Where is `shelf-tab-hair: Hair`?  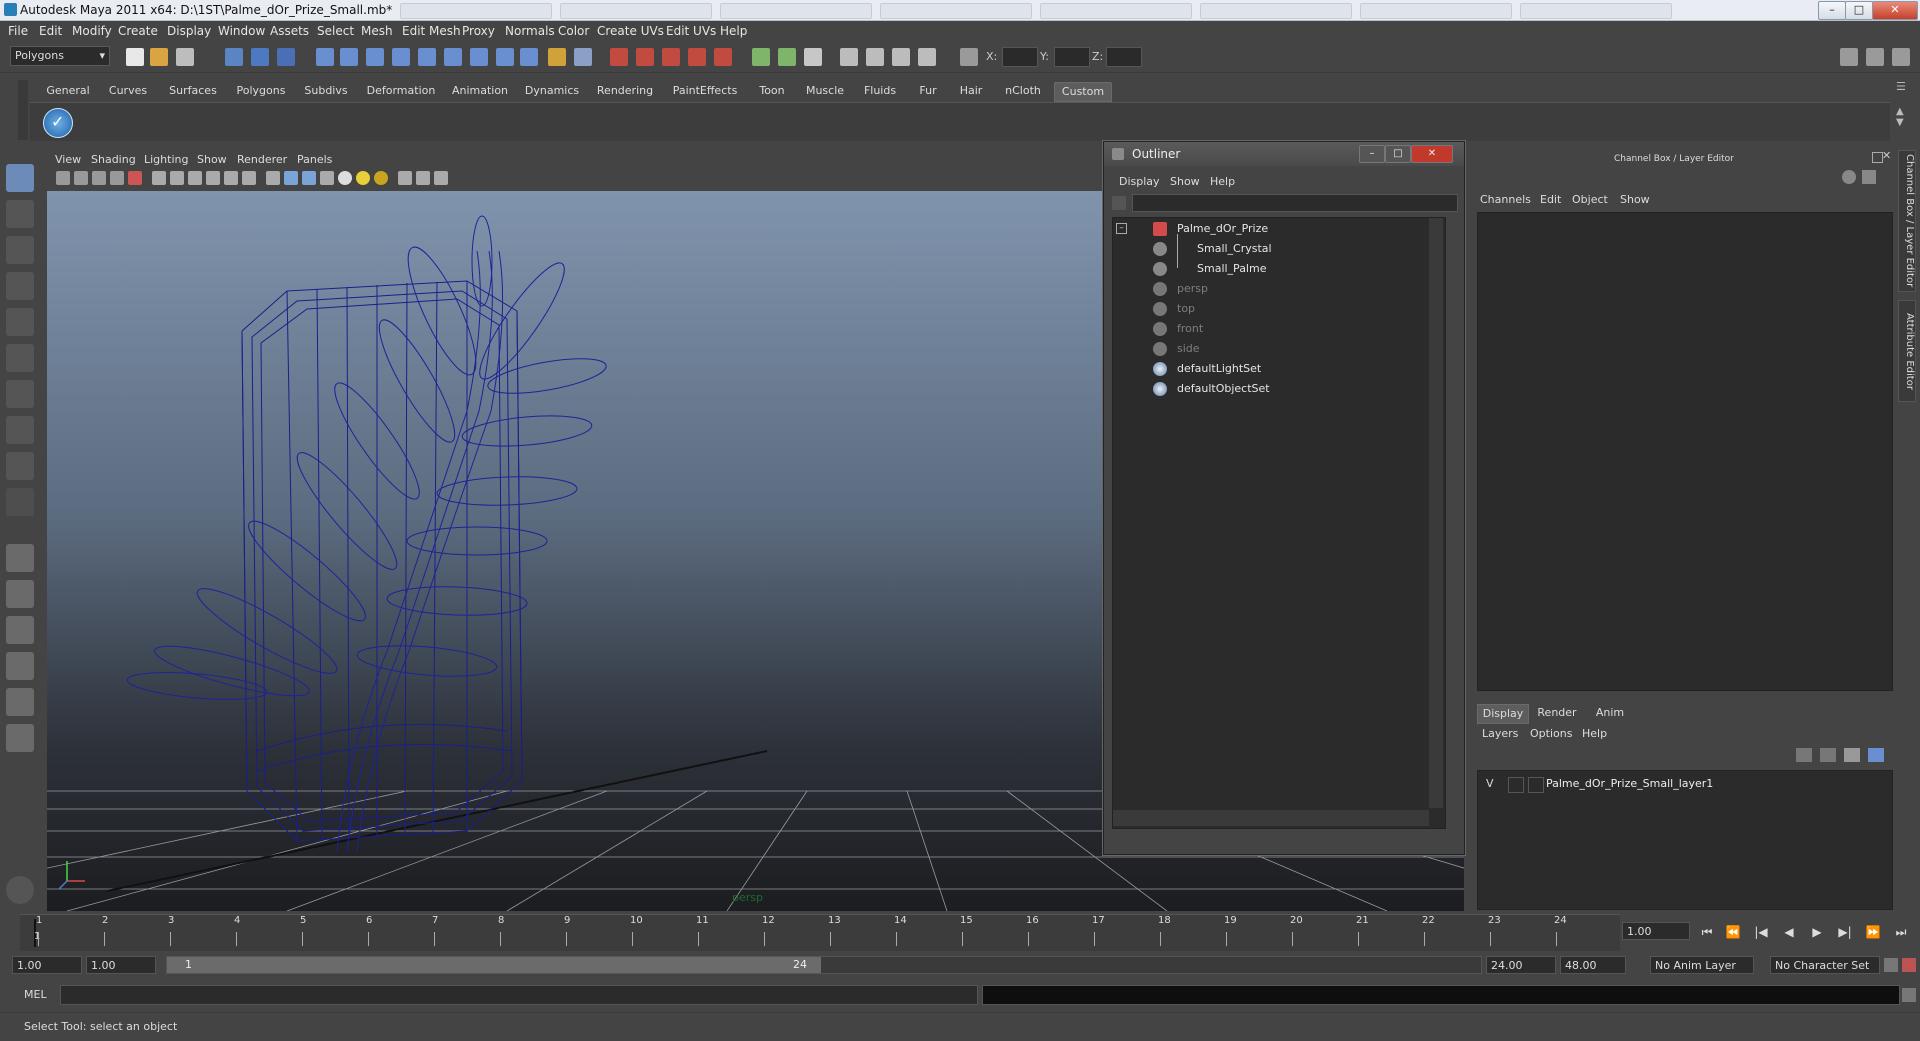
shelf-tab-hair: Hair is located at coordinates (971, 91).